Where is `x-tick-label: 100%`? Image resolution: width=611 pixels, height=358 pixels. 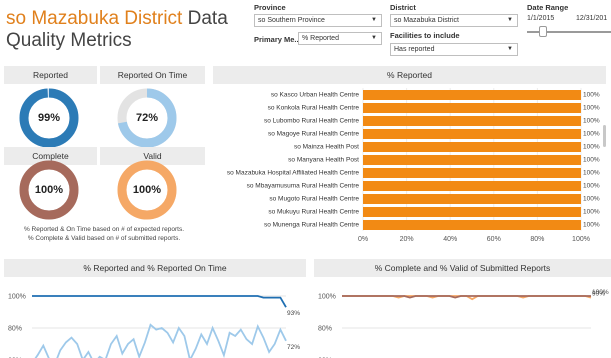
x-tick-label: 100% is located at coordinates (581, 239).